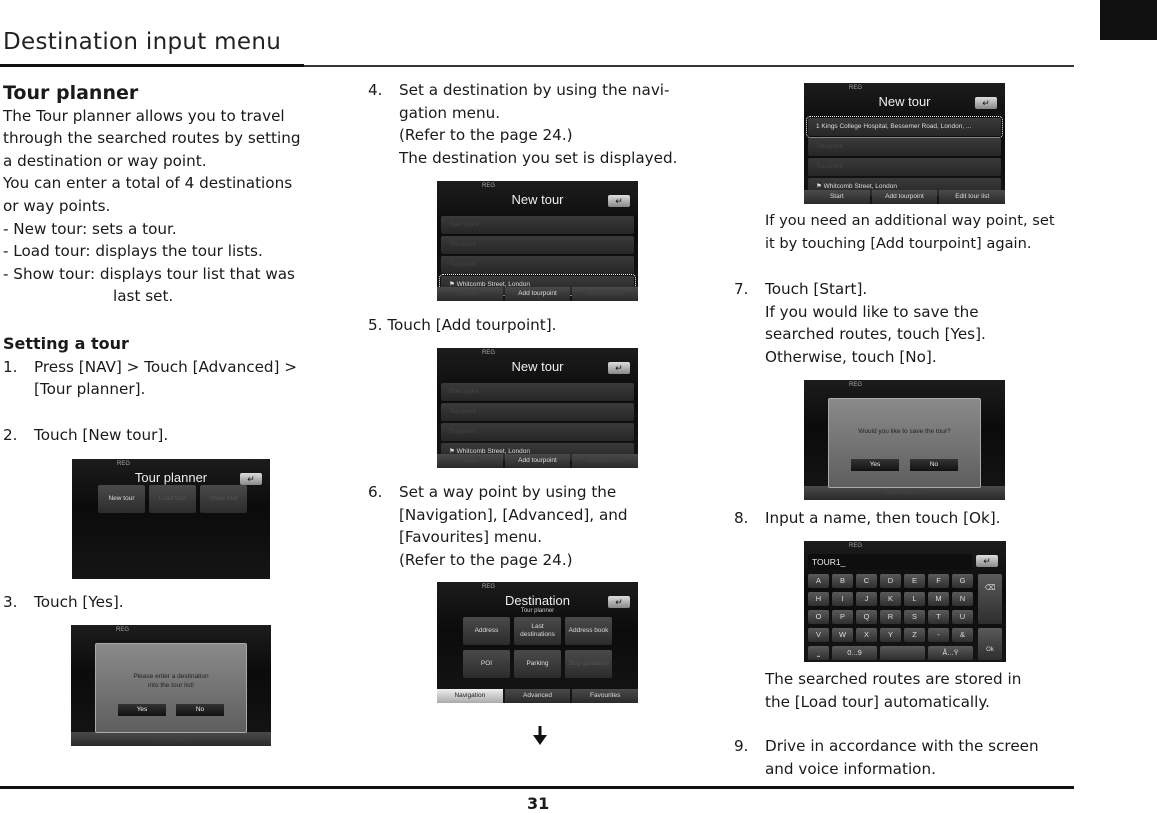 The height and width of the screenshot is (813, 1157). What do you see at coordinates (842, 581) in the screenshot?
I see `key-B: B` at bounding box center [842, 581].